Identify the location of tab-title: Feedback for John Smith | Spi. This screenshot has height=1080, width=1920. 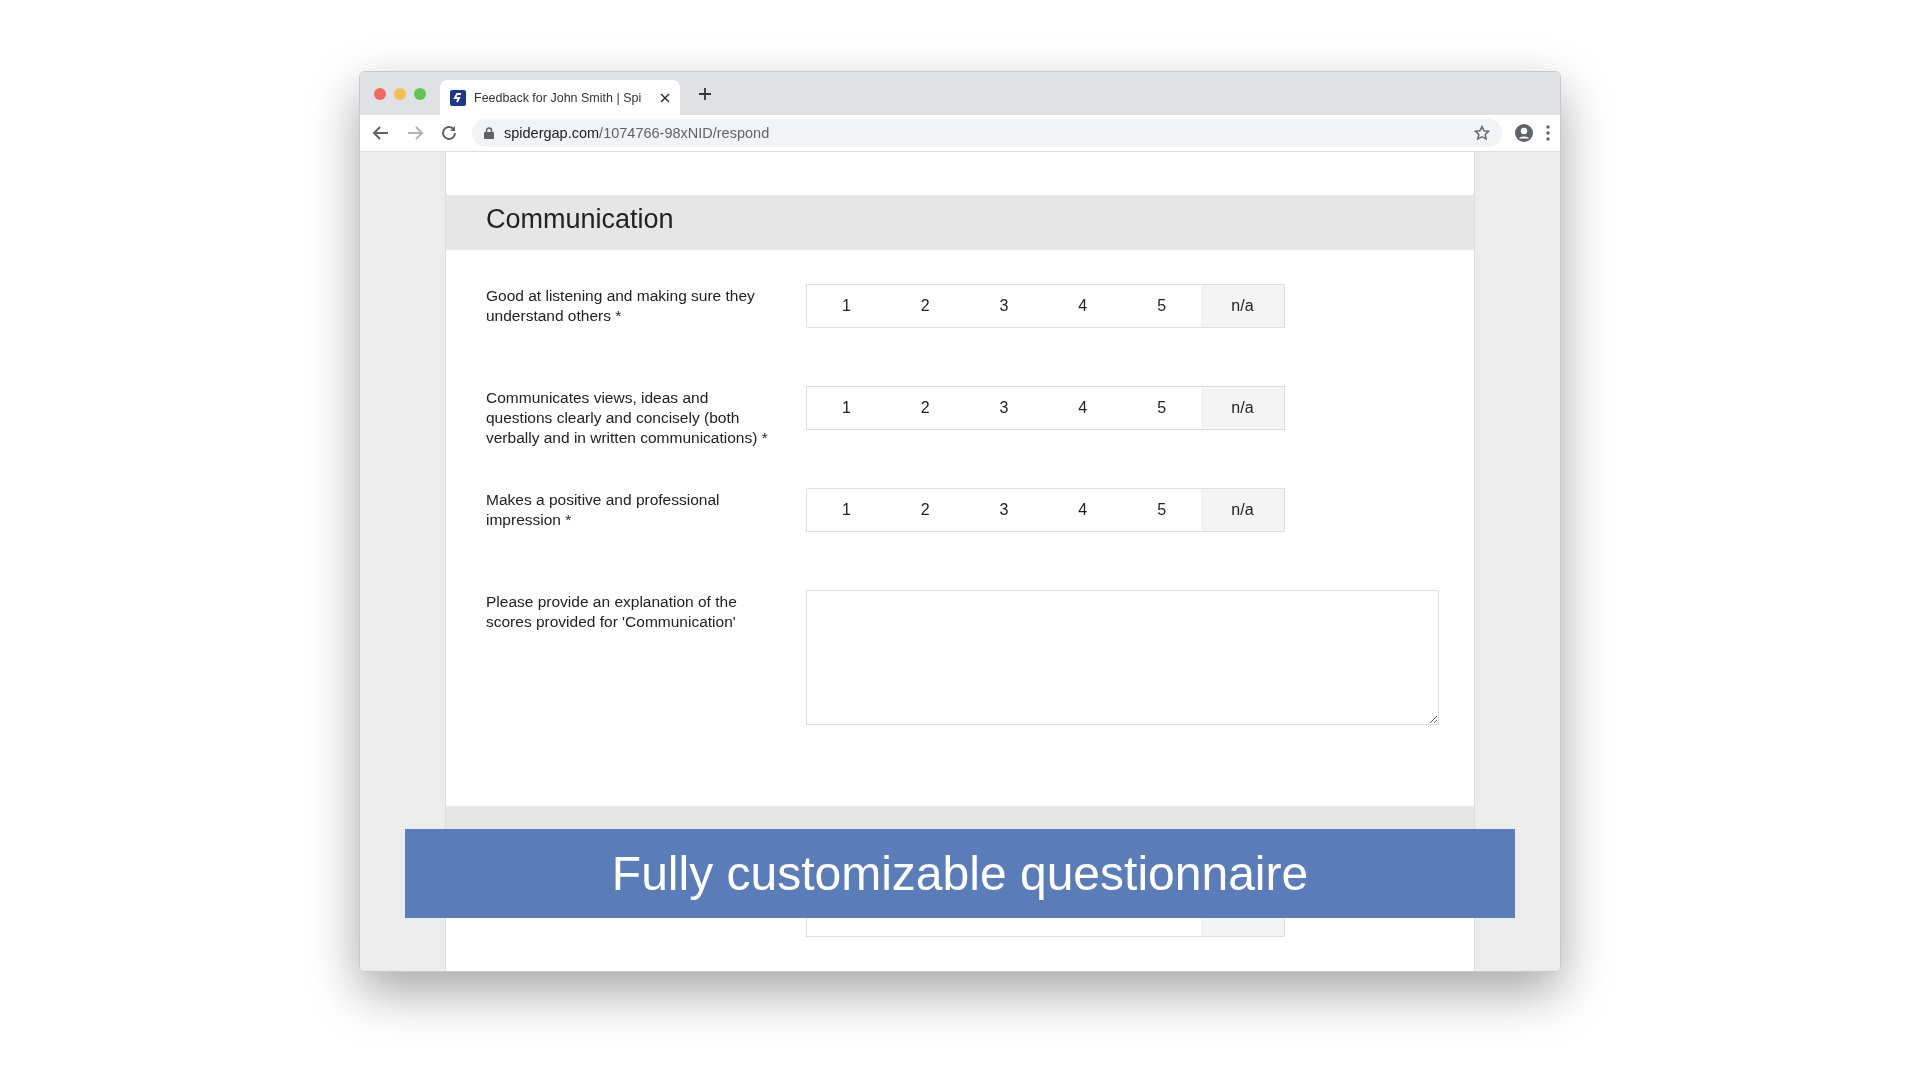
(558, 97).